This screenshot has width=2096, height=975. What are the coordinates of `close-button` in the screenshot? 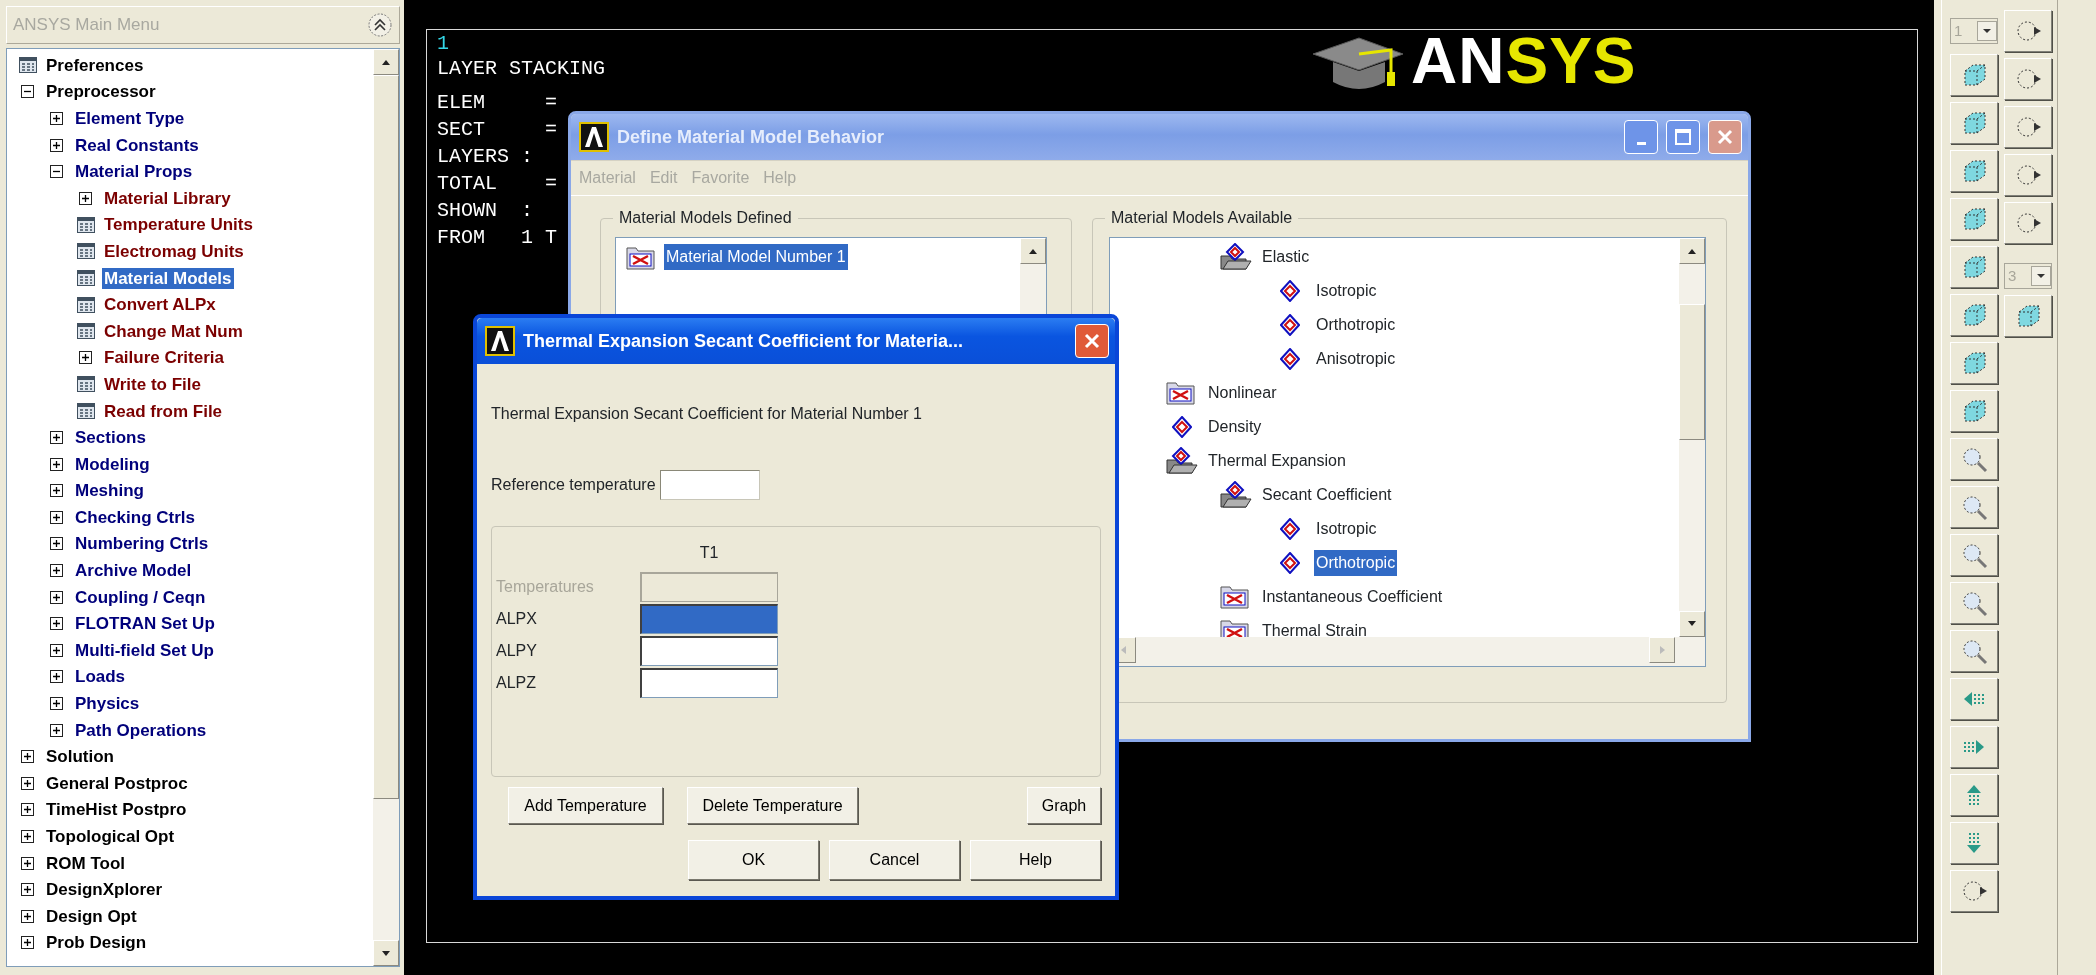 It's located at (1092, 341).